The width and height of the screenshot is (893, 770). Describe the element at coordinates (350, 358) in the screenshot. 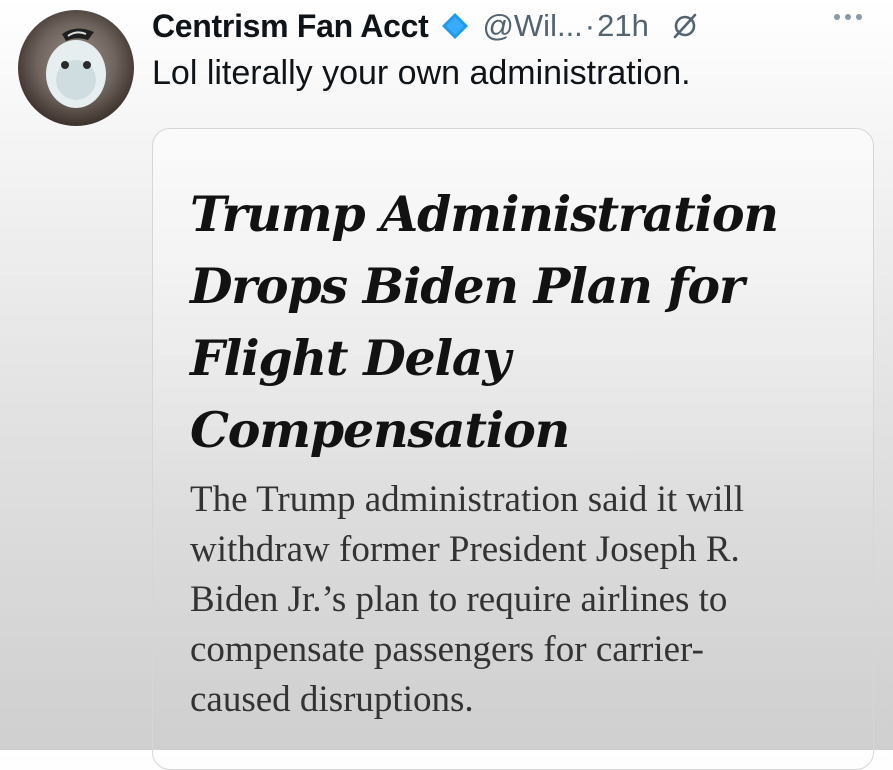

I see `headline-line: Flight Delay` at that location.